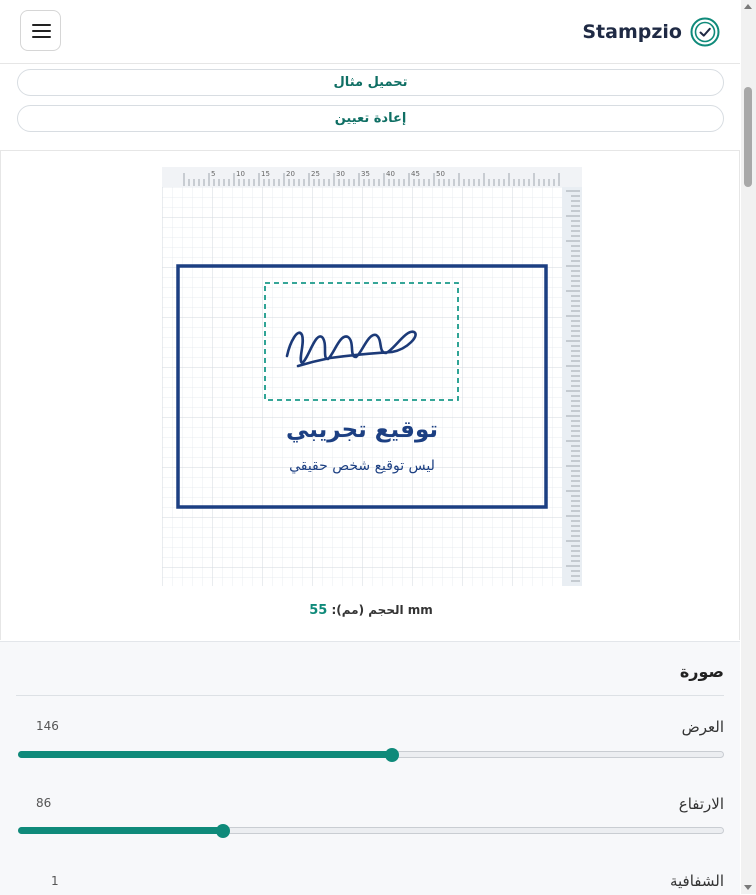 The width and height of the screenshot is (756, 895). Describe the element at coordinates (213, 174) in the screenshot. I see `ruler-tick-label: 5` at that location.